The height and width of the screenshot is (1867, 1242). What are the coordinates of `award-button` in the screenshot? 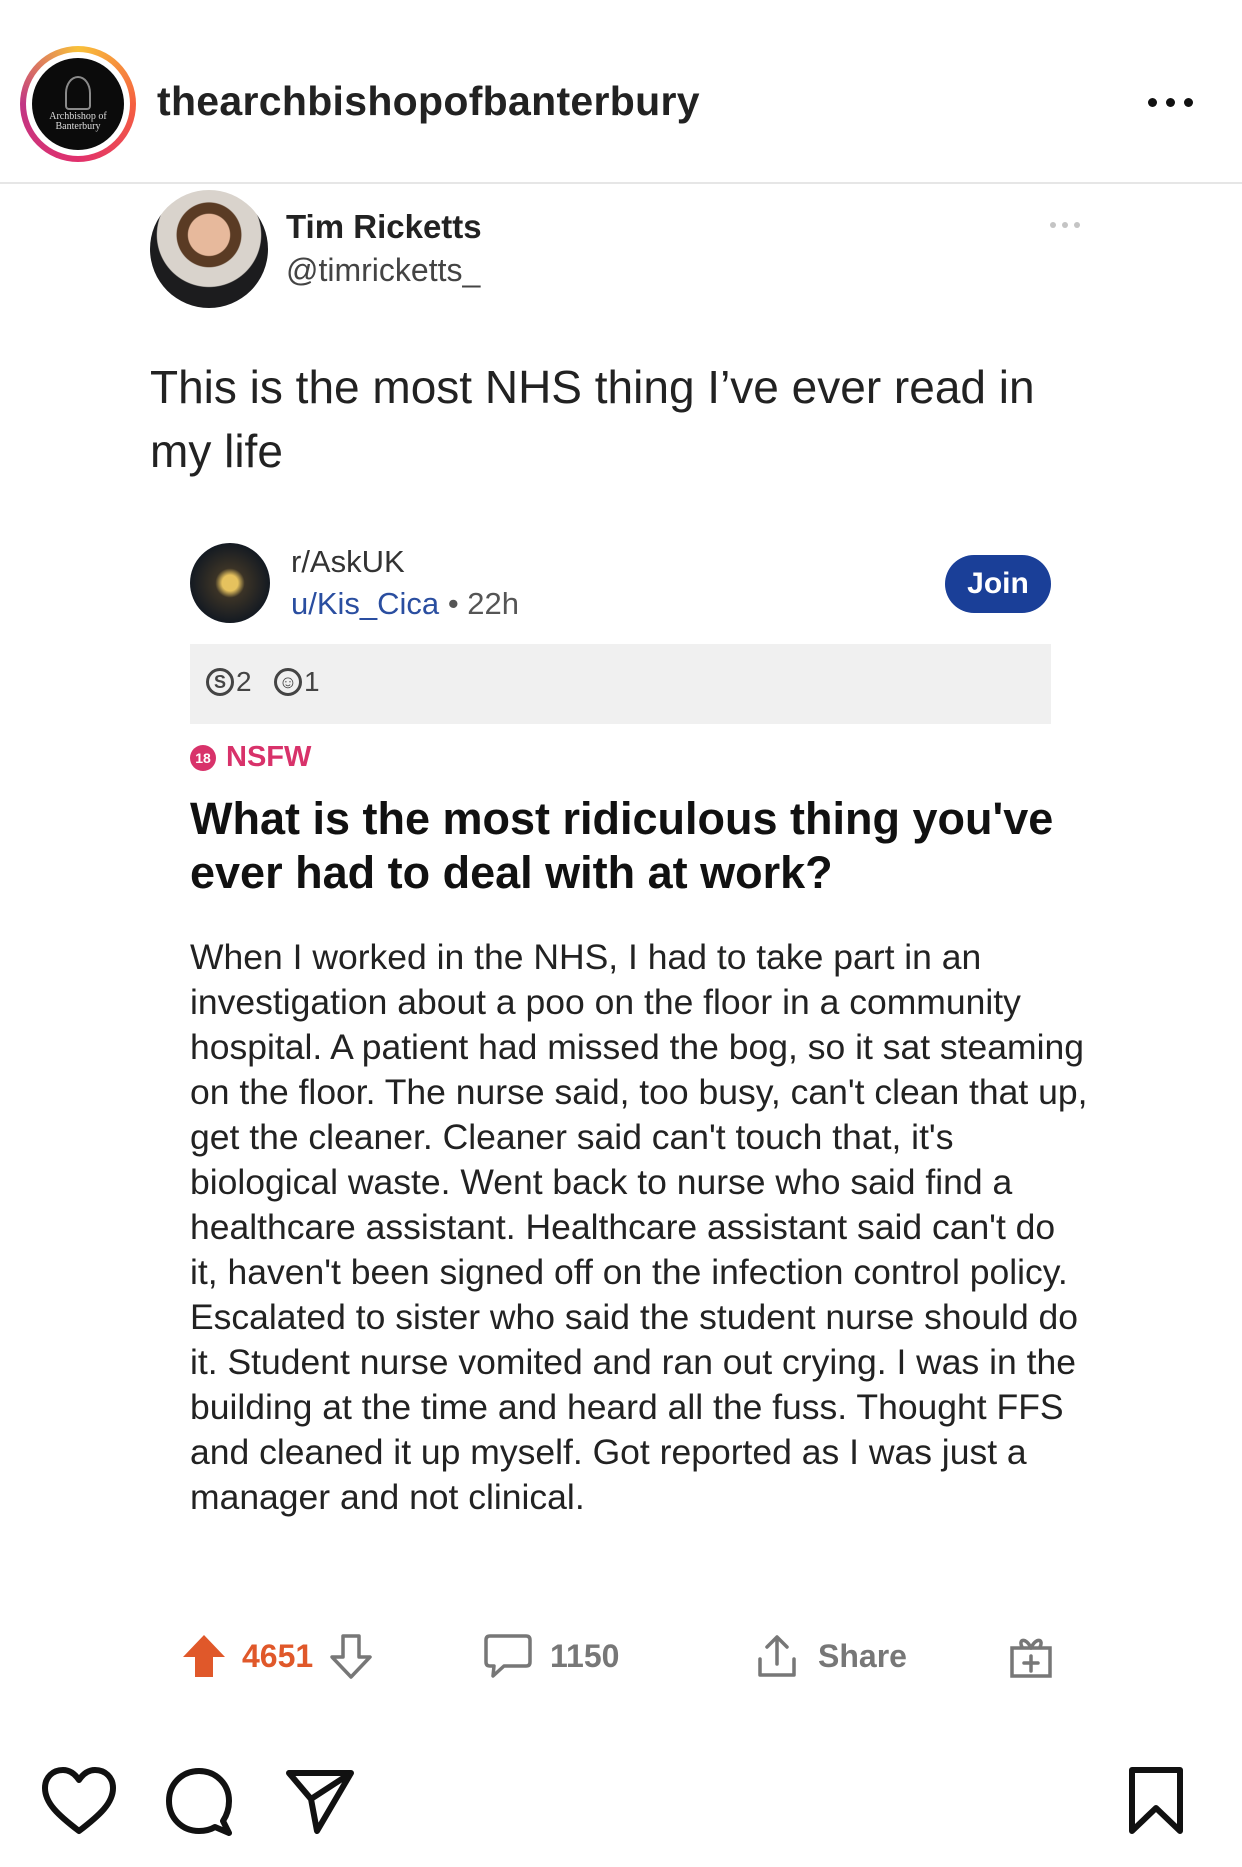 It's located at (1031, 1656).